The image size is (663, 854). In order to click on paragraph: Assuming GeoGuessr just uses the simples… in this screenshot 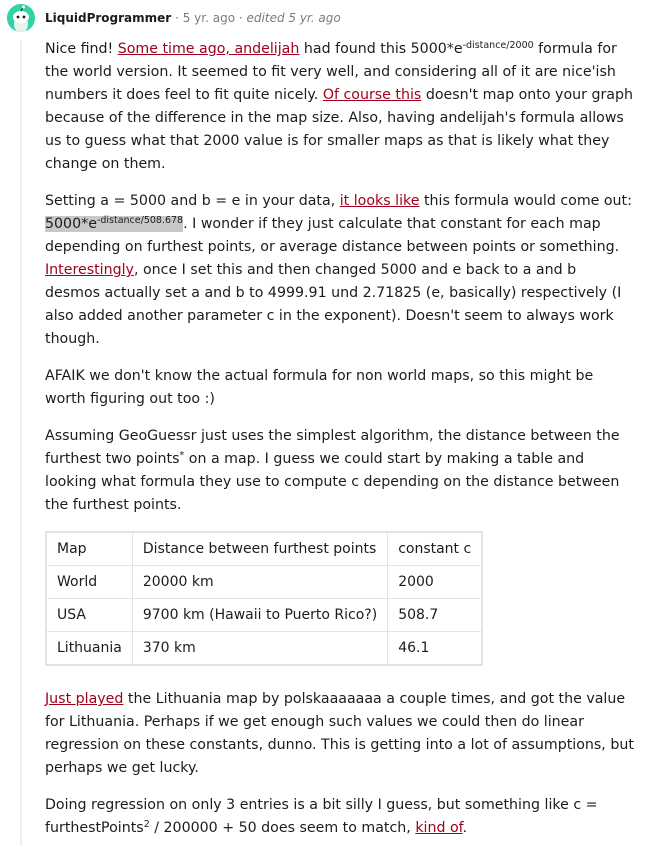, I will do `click(332, 470)`.